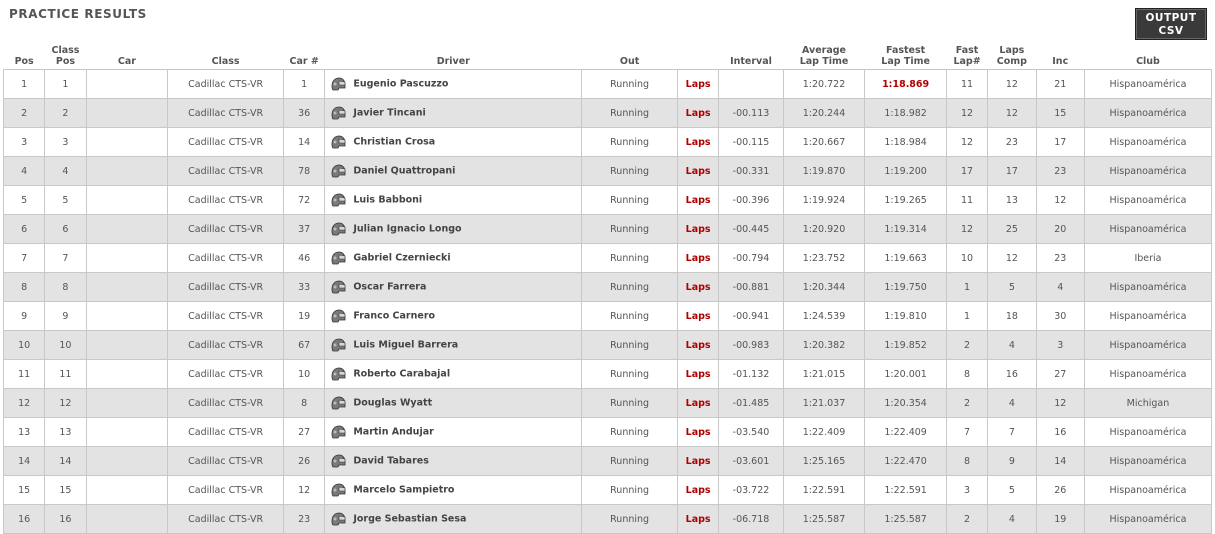  I want to click on cell-laps-comp: 9, so click(1012, 461).